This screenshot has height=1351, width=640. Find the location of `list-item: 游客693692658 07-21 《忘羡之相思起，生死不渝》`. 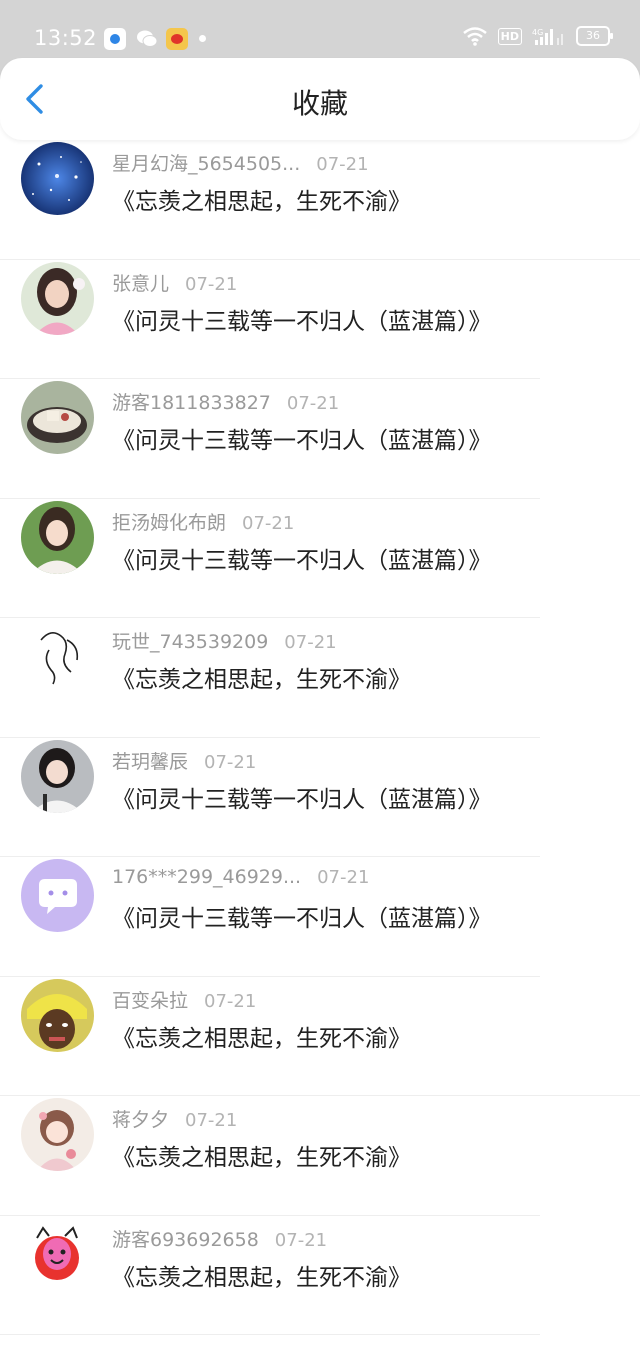

list-item: 游客693692658 07-21 《忘羡之相思起，生死不渝》 is located at coordinates (320, 1275).